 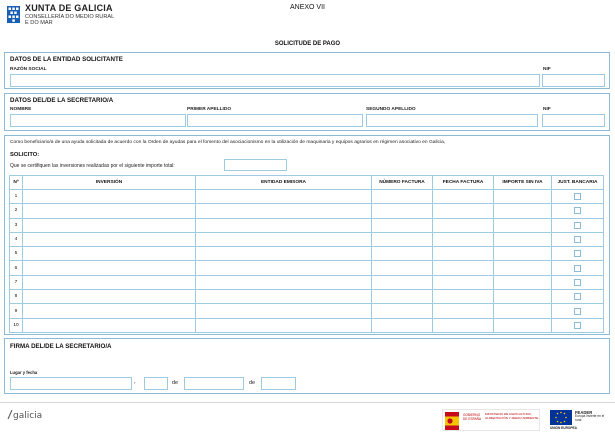 What do you see at coordinates (278, 383) in the screenshot?
I see `year-field` at bounding box center [278, 383].